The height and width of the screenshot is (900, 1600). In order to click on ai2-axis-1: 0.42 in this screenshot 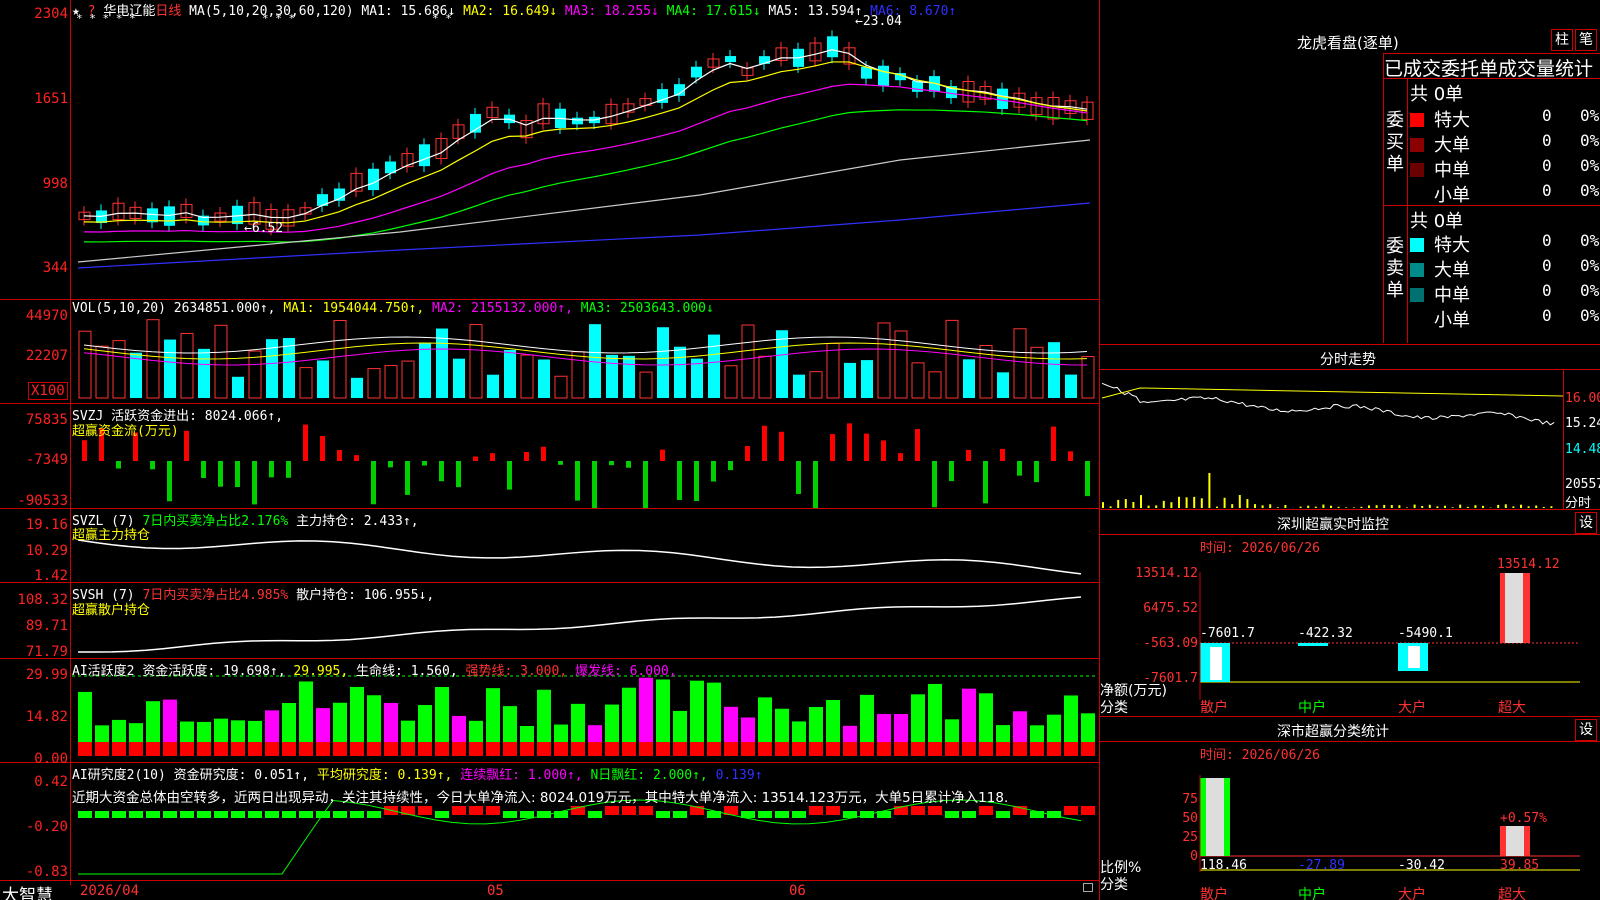, I will do `click(51, 782)`.